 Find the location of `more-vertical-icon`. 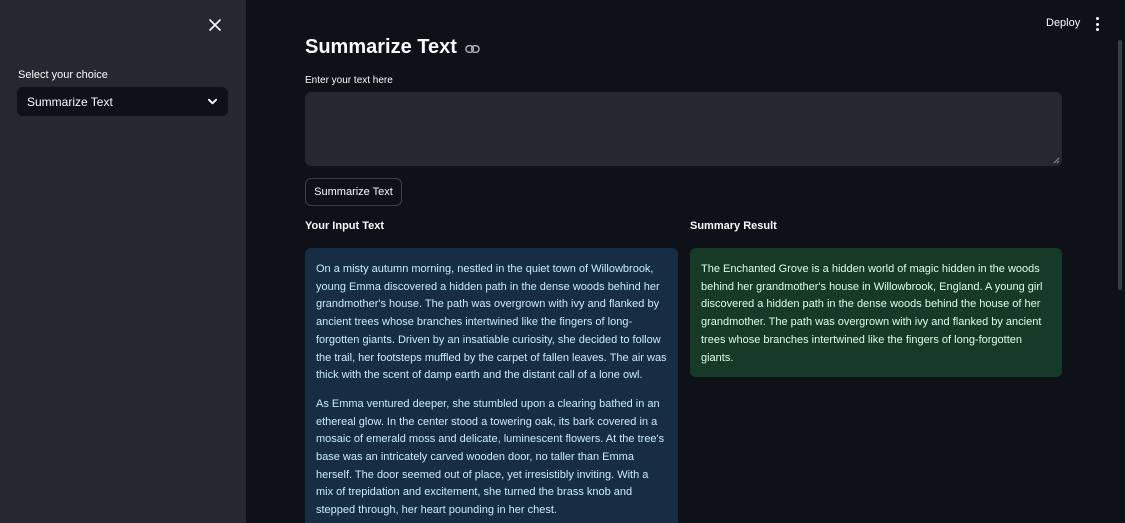

more-vertical-icon is located at coordinates (1097, 18).